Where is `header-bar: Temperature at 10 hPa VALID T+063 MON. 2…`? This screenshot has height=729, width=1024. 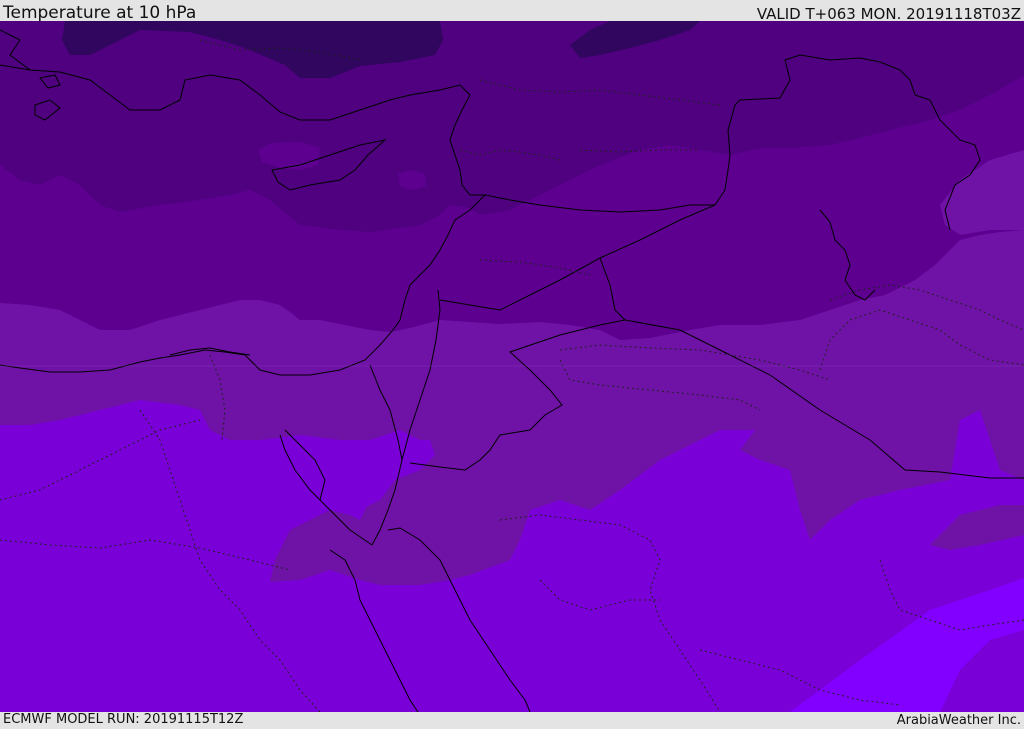
header-bar: Temperature at 10 hPa VALID T+063 MON. 2… is located at coordinates (512, 11).